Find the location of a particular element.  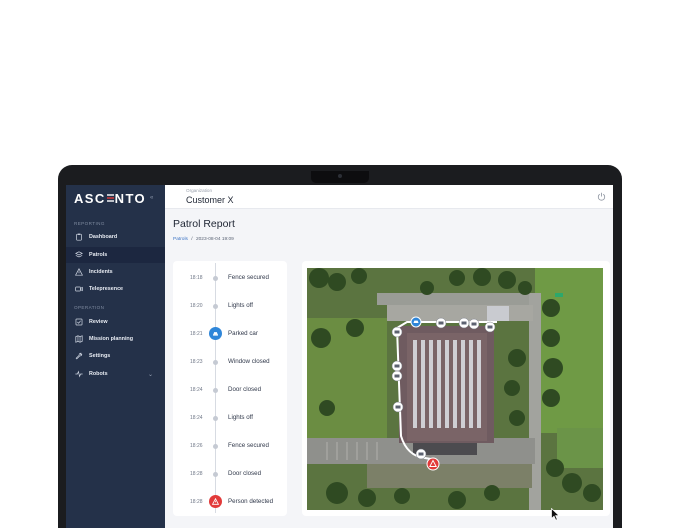

sidebar-item-mission-planning: Mission planning is located at coordinates (115, 339).